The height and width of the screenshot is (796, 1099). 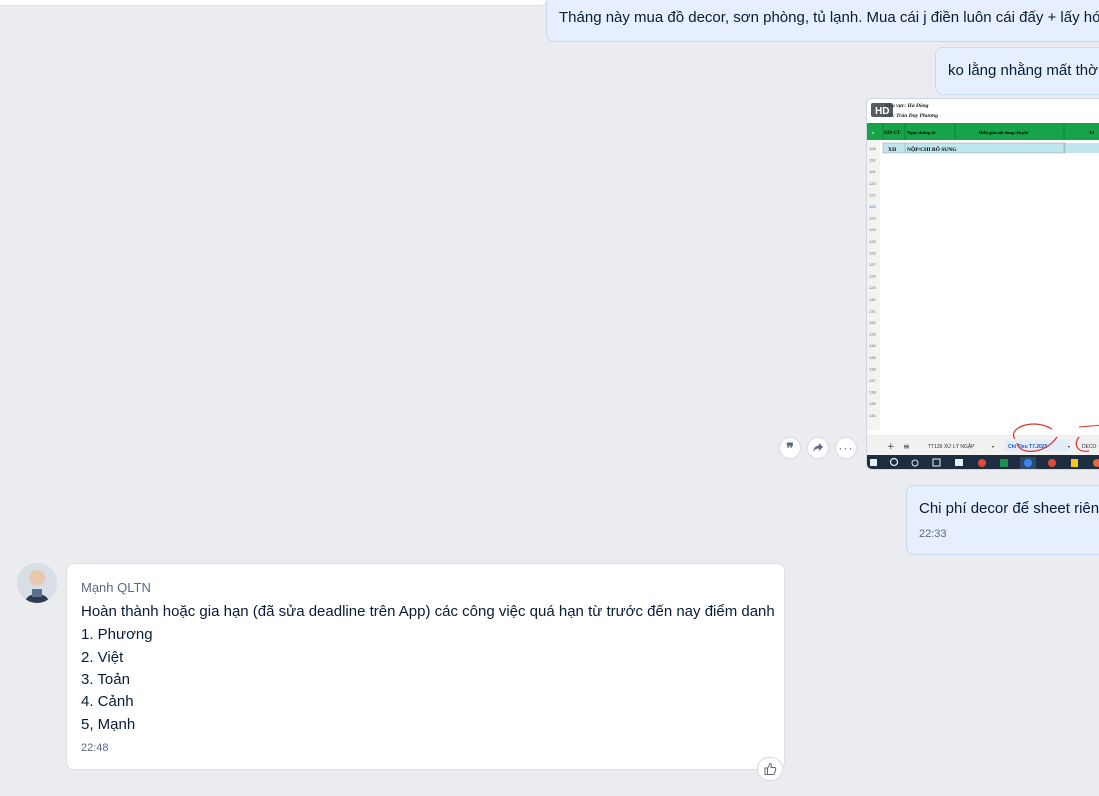 I want to click on outgoing-message: Chi phí decor để sheet riên 22:33, so click(x=1002, y=520).